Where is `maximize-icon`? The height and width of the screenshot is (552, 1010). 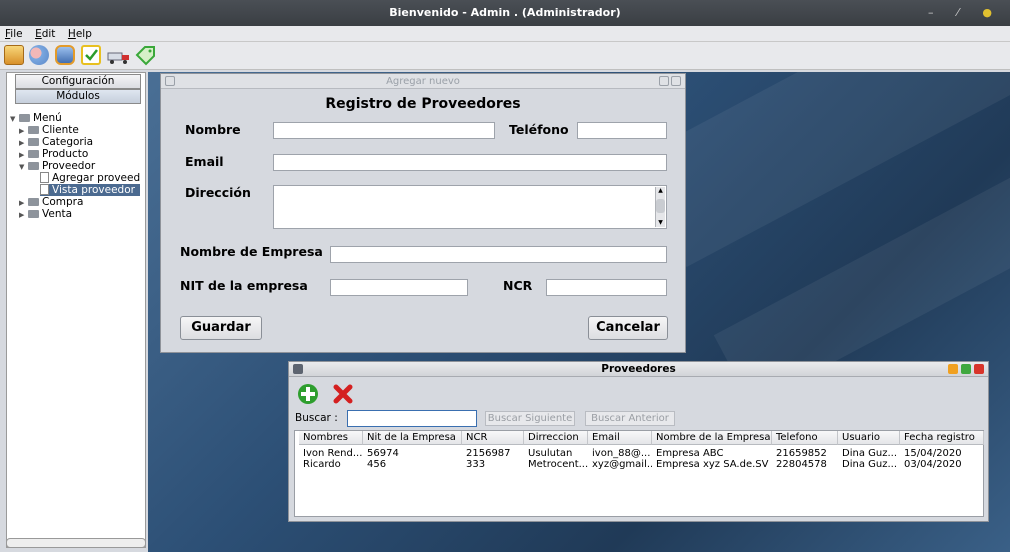
maximize-icon is located at coordinates (966, 369).